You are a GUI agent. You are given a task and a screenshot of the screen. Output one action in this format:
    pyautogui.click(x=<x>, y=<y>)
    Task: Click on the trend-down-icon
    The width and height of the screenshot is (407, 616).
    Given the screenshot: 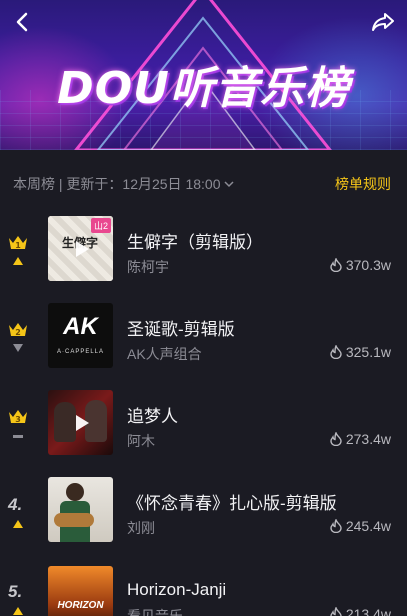 What is the action you would take?
    pyautogui.click(x=18, y=348)
    